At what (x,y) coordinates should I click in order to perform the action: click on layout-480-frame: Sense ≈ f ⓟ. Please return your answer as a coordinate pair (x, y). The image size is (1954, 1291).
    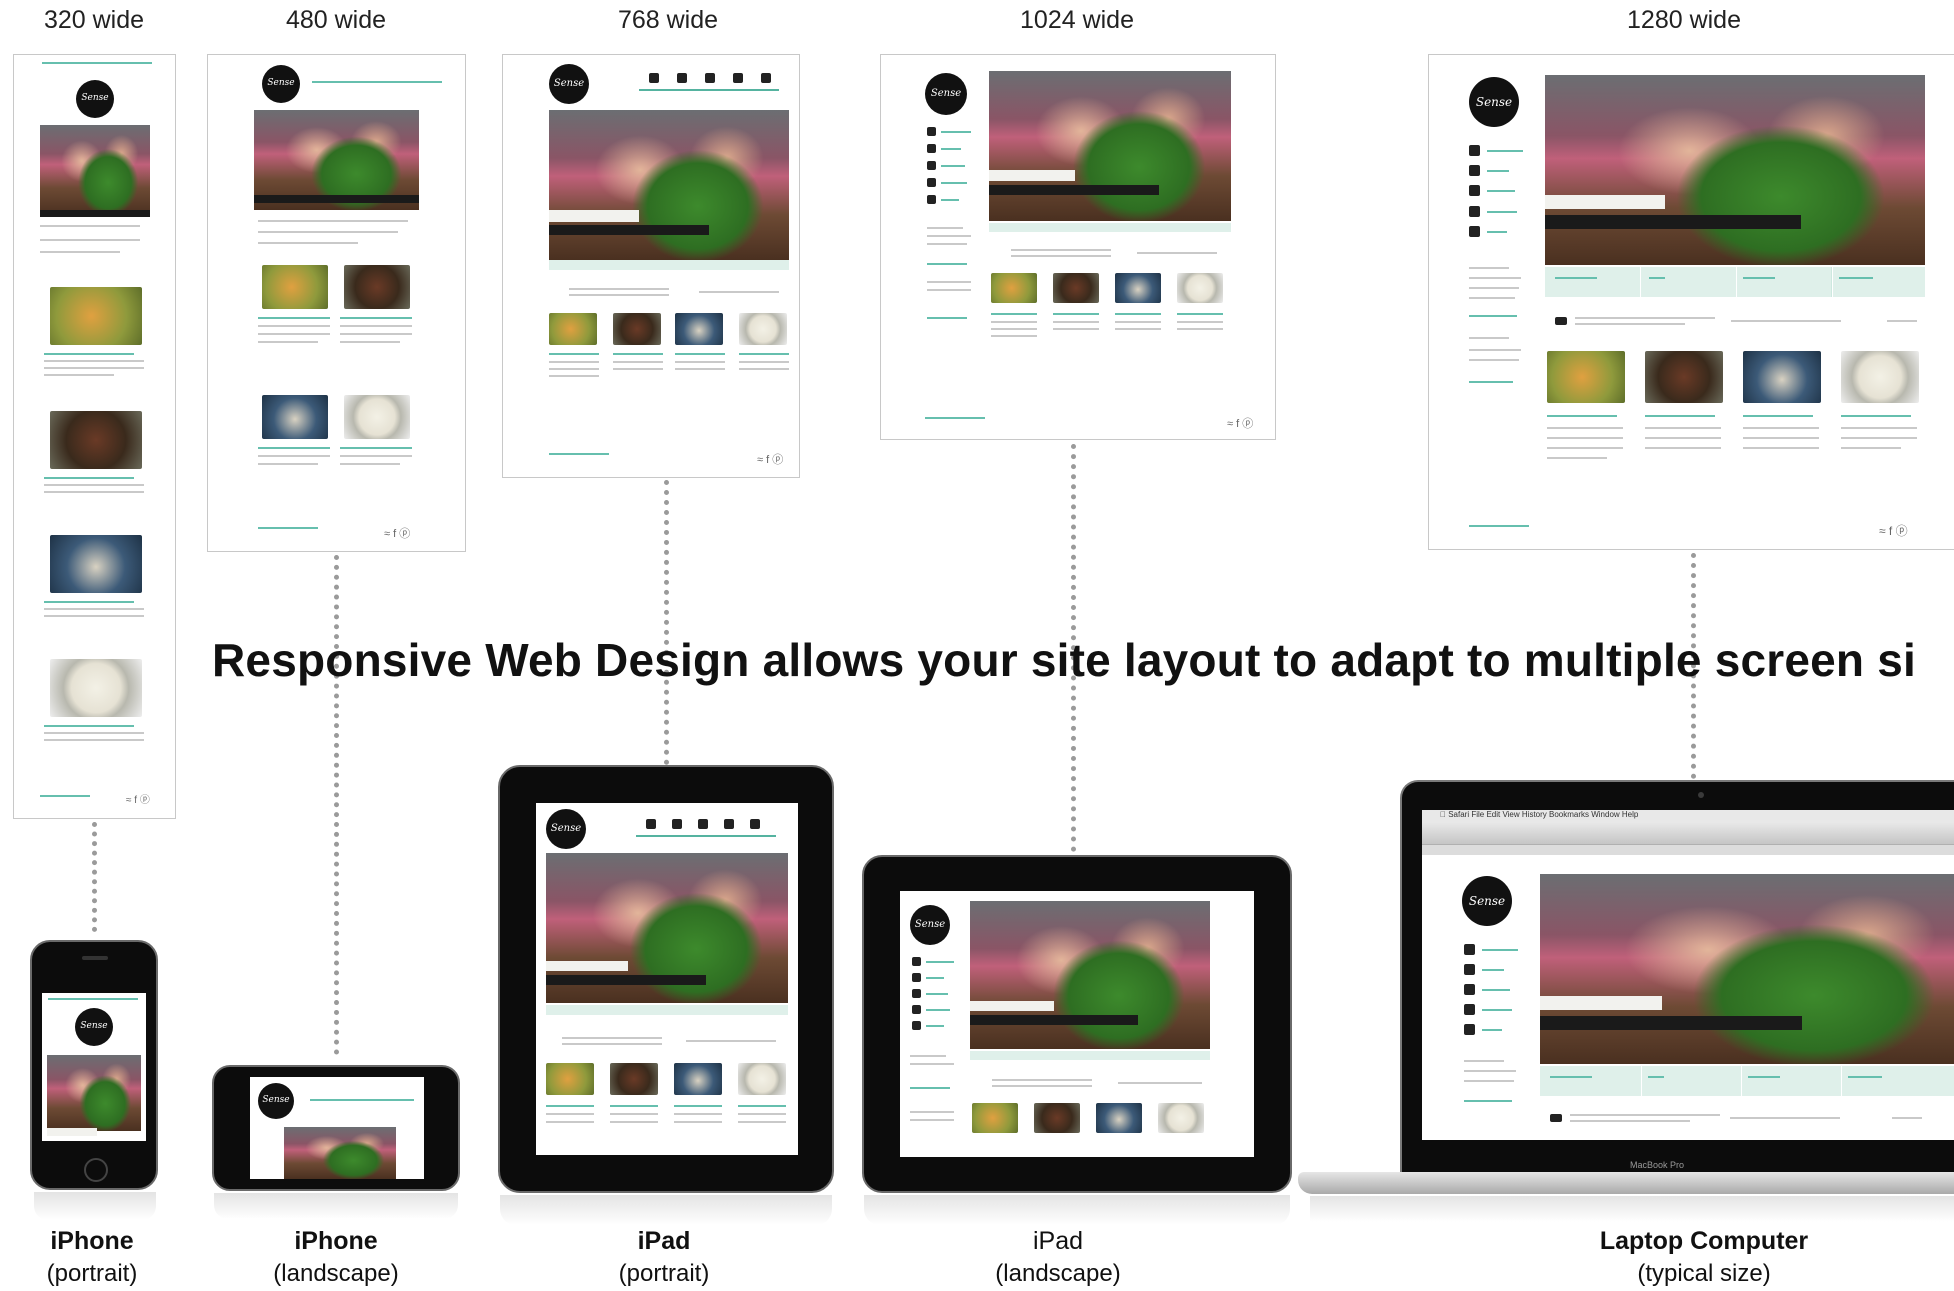
    Looking at the image, I should click on (336, 303).